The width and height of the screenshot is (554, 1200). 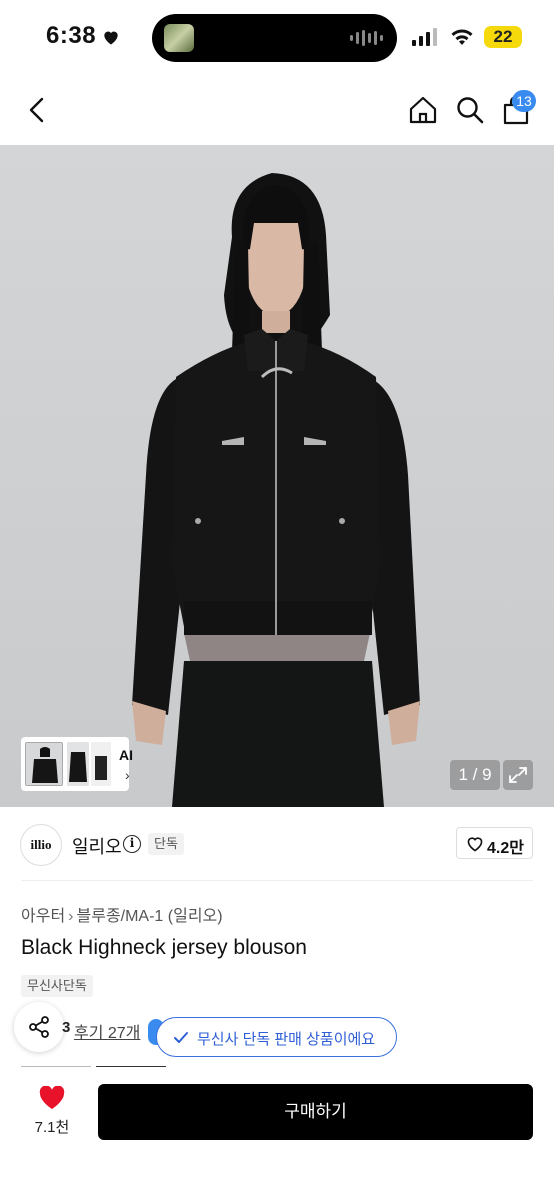 What do you see at coordinates (66, 1027) in the screenshot?
I see `rating-score: 3` at bounding box center [66, 1027].